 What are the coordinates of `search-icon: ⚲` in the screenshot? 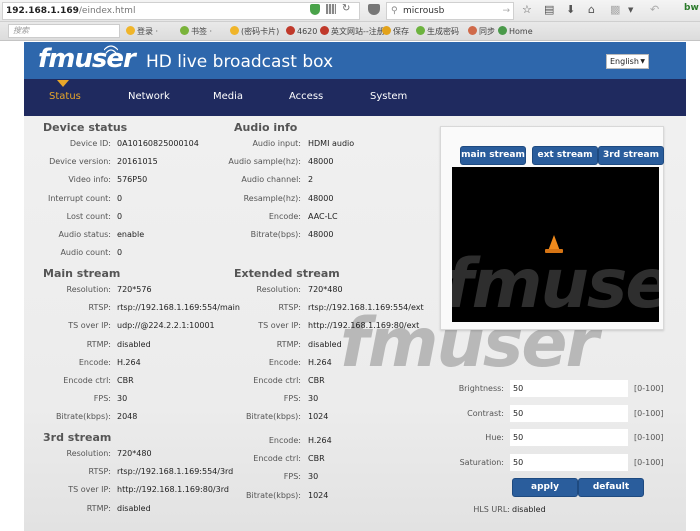 It's located at (394, 11).